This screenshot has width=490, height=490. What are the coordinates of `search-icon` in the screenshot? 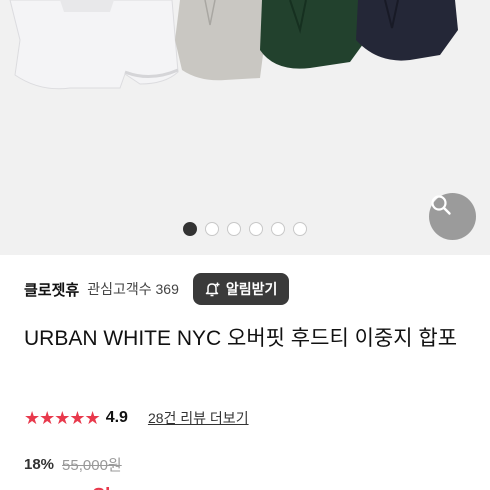 It's located at (441, 205).